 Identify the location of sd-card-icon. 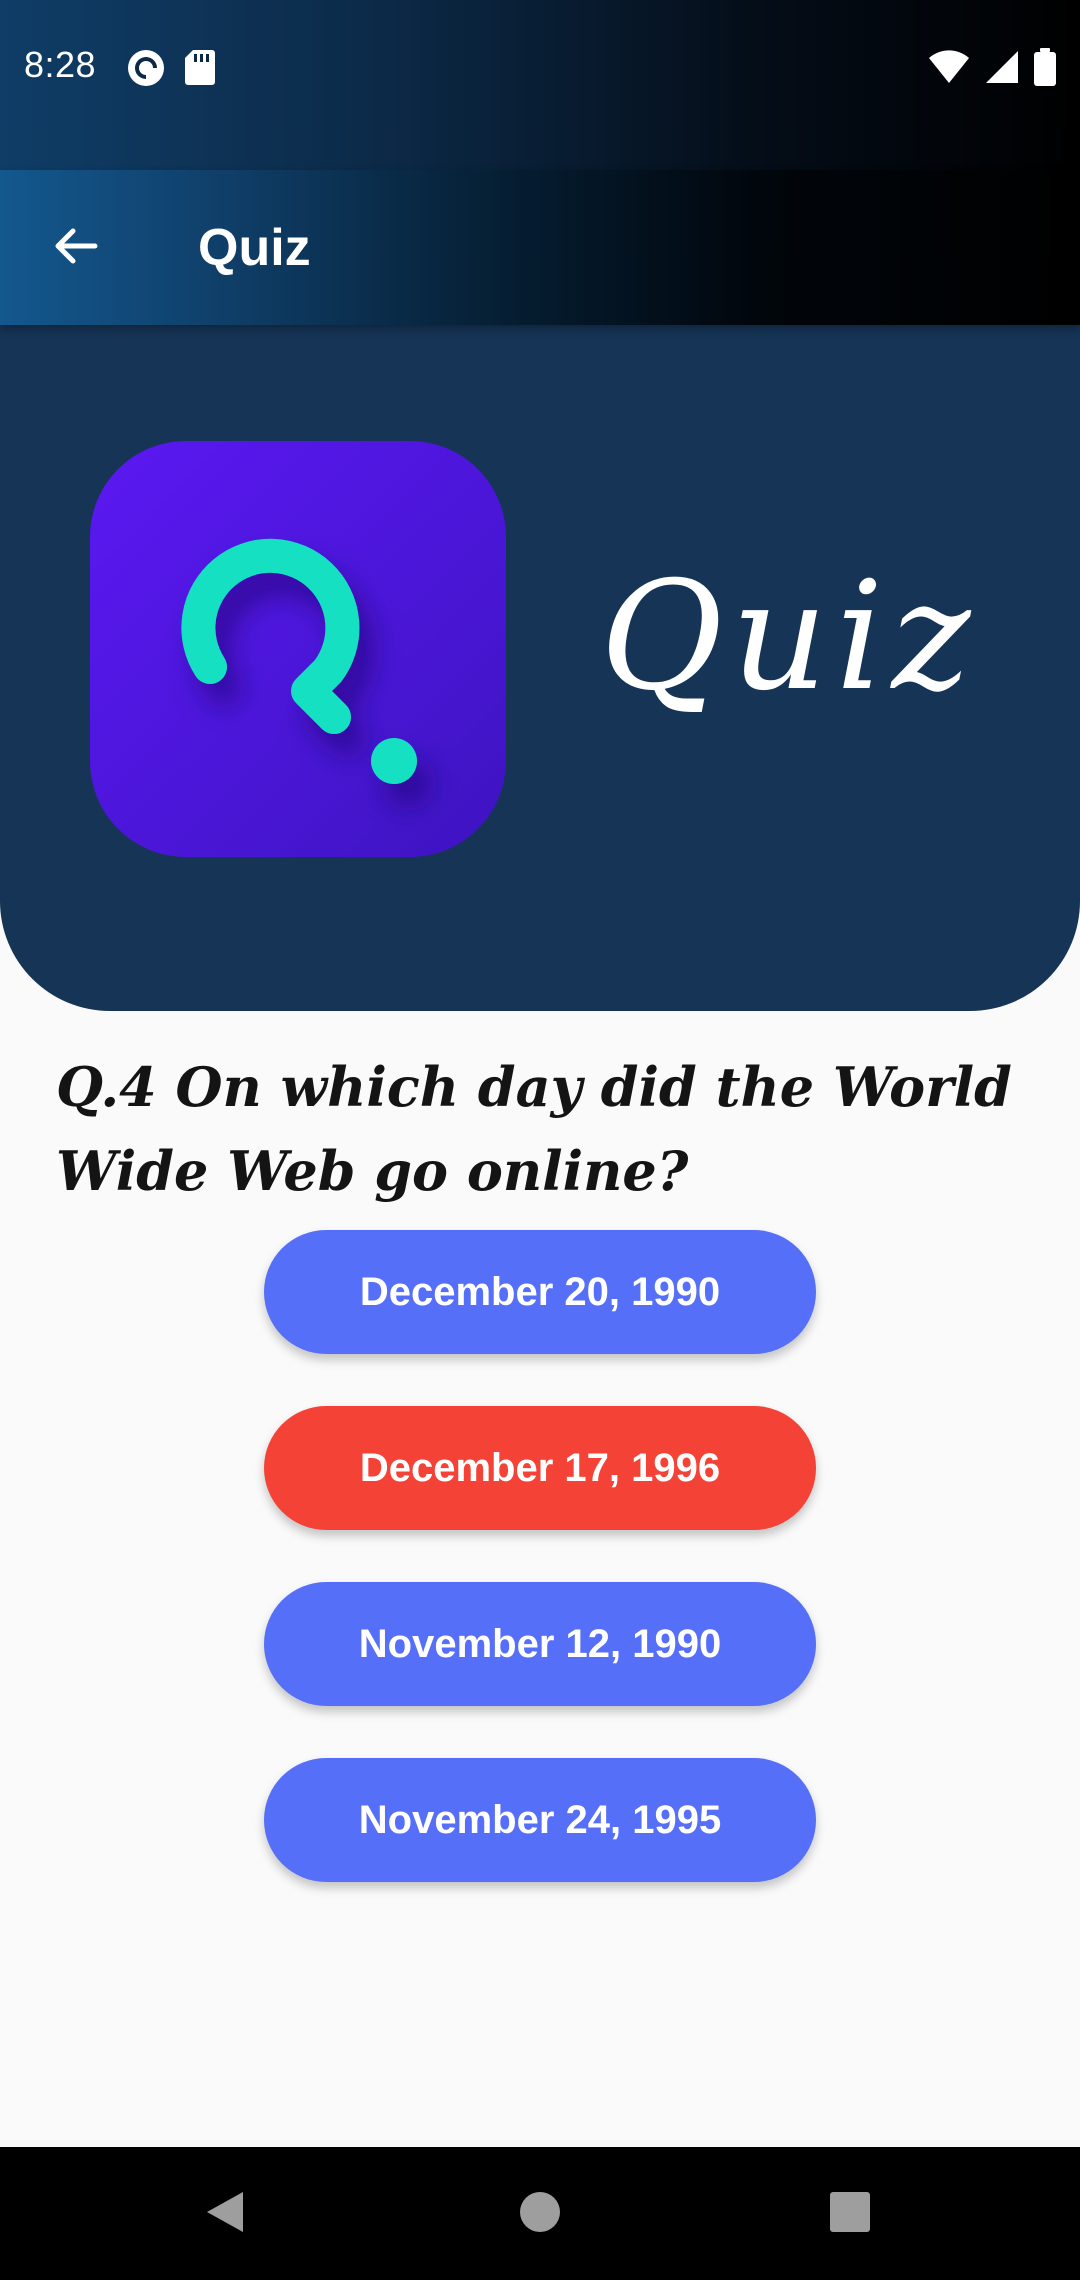
(200, 70).